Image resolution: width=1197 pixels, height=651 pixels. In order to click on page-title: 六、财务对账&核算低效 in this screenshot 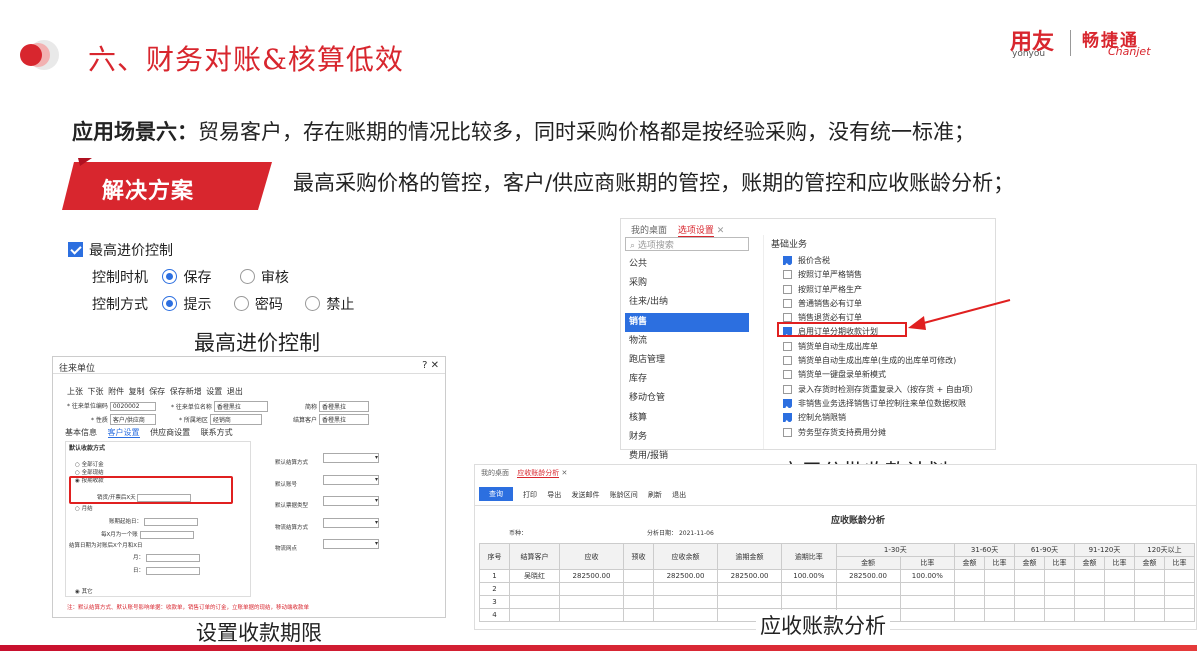, I will do `click(246, 59)`.